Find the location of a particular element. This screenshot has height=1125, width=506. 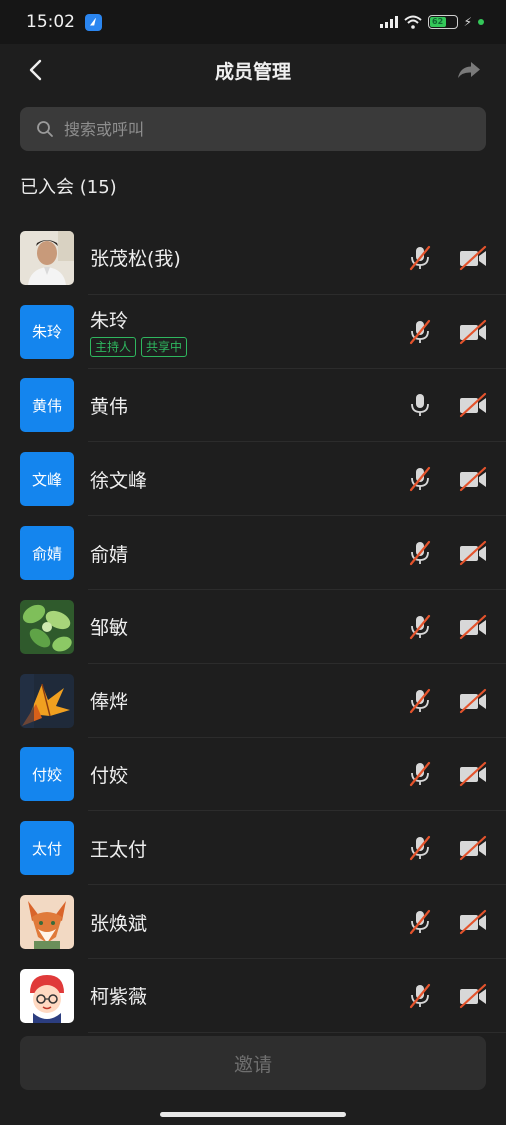

member-name: 俸烨 is located at coordinates (109, 702).